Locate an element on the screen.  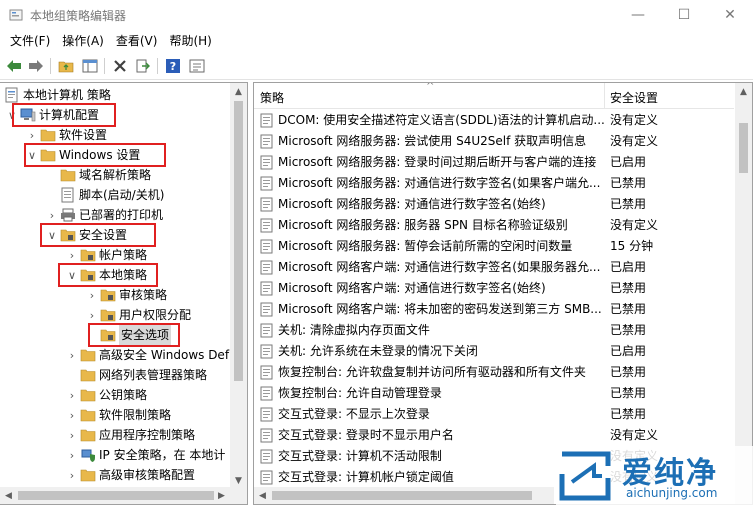
table-row: Microsoft 网络客户端: 对通信进行数字签名(如果服务器允... 已启用 is located at coordinates (494, 267).